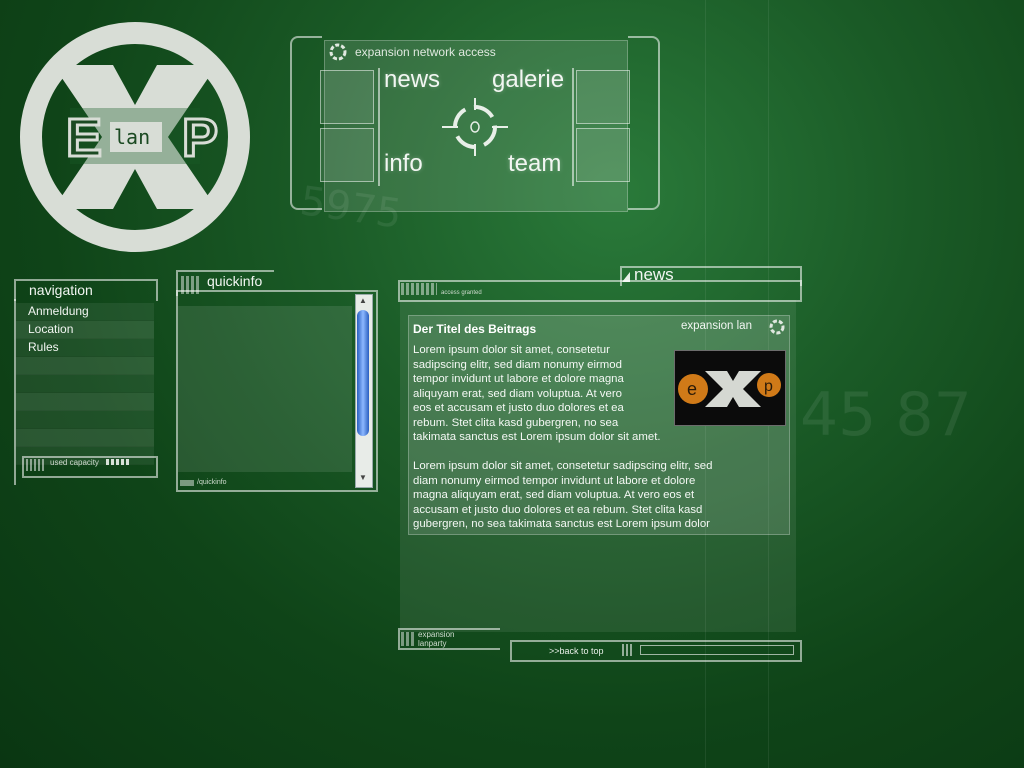 The image size is (1024, 768). What do you see at coordinates (403, 164) in the screenshot?
I see `nav-link-info: info` at bounding box center [403, 164].